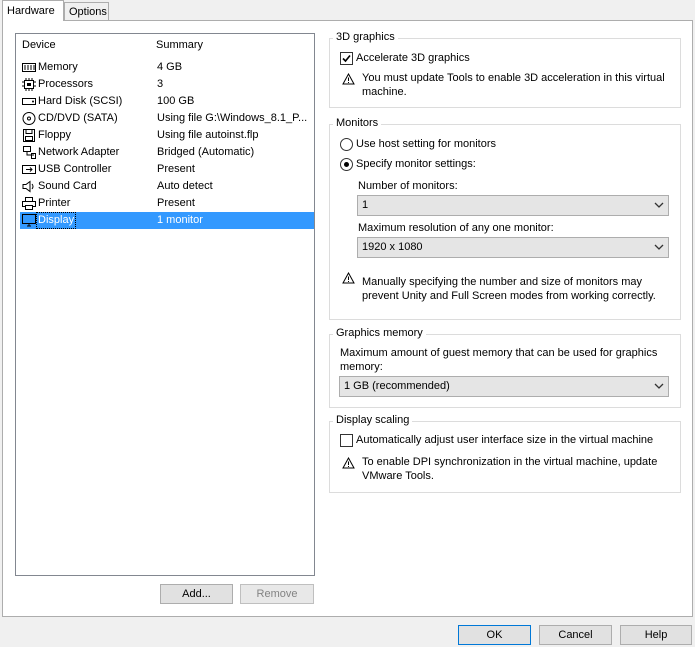 The width and height of the screenshot is (695, 647). I want to click on device-name: Sound Card, so click(67, 186).